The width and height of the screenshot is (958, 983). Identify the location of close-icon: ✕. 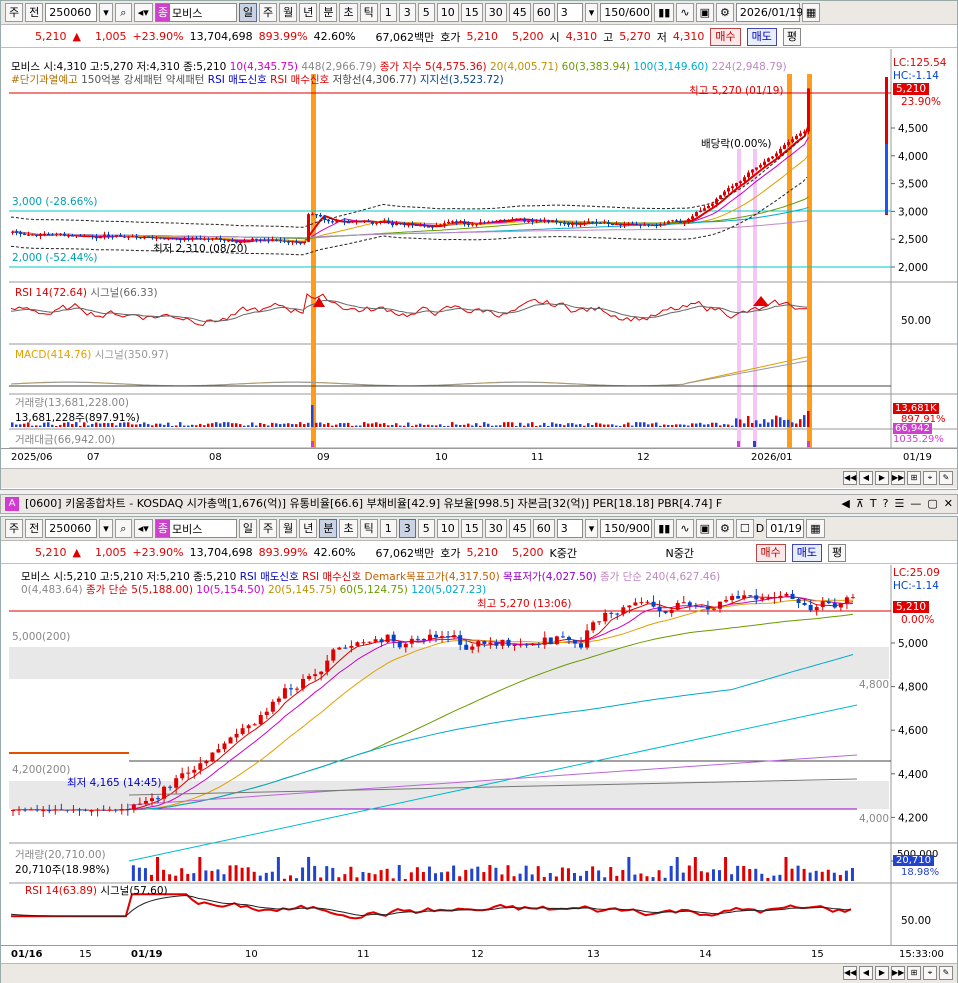
(948, 504).